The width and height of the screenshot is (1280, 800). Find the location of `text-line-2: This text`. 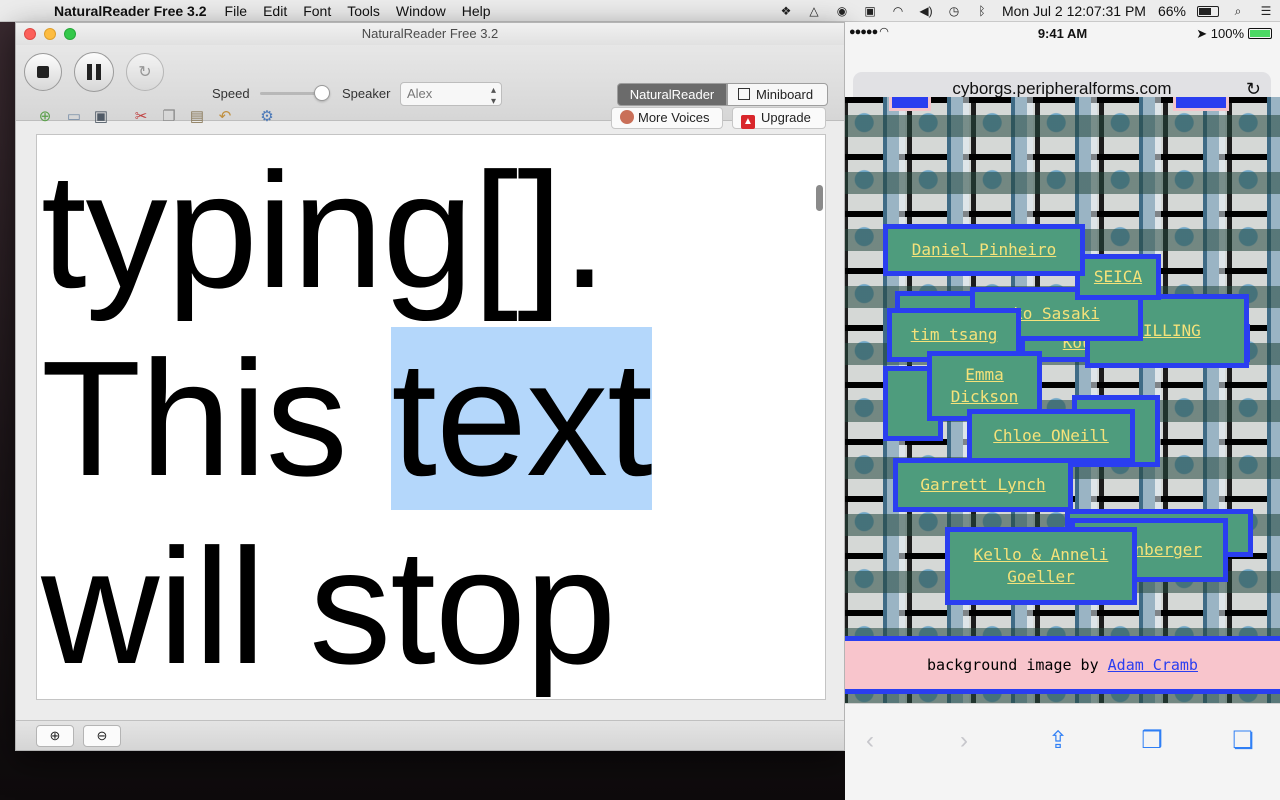

text-line-2: This text is located at coordinates (426, 419).